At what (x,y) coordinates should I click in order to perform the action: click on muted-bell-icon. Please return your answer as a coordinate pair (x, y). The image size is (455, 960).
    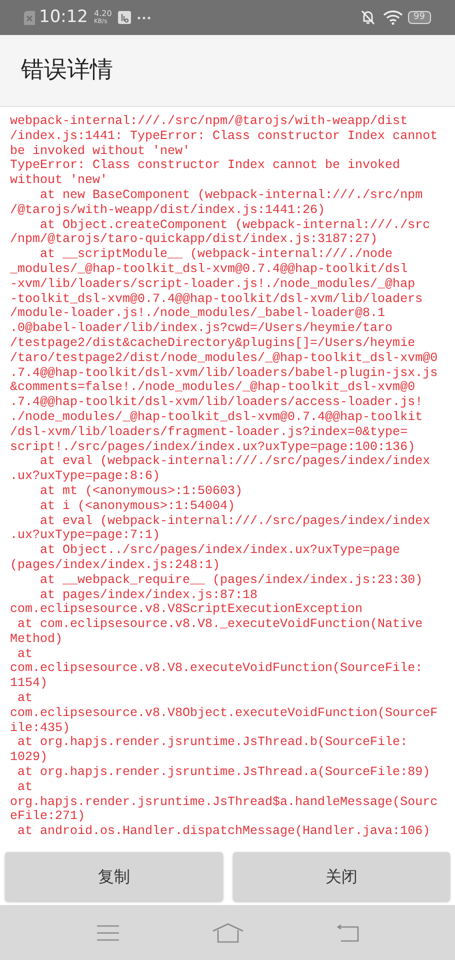
    Looking at the image, I should click on (367, 17).